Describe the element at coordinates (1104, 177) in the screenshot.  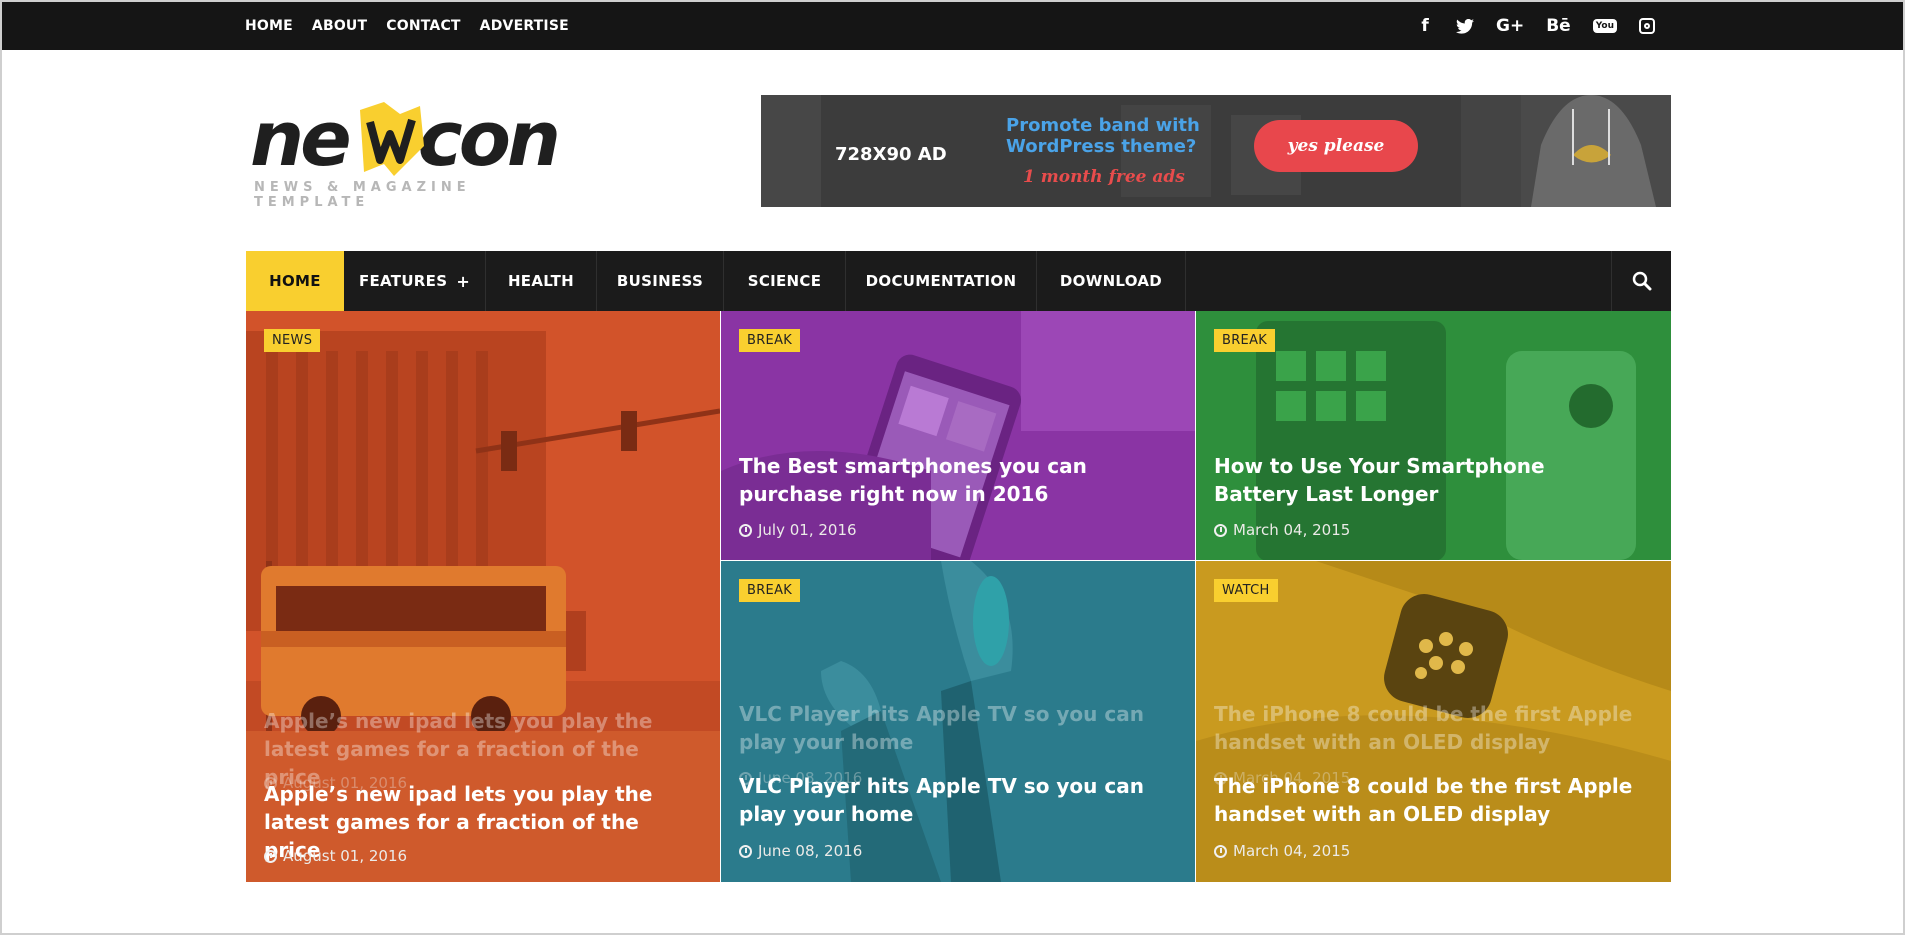
I see `ad-free-offer: 1 month free ads` at that location.